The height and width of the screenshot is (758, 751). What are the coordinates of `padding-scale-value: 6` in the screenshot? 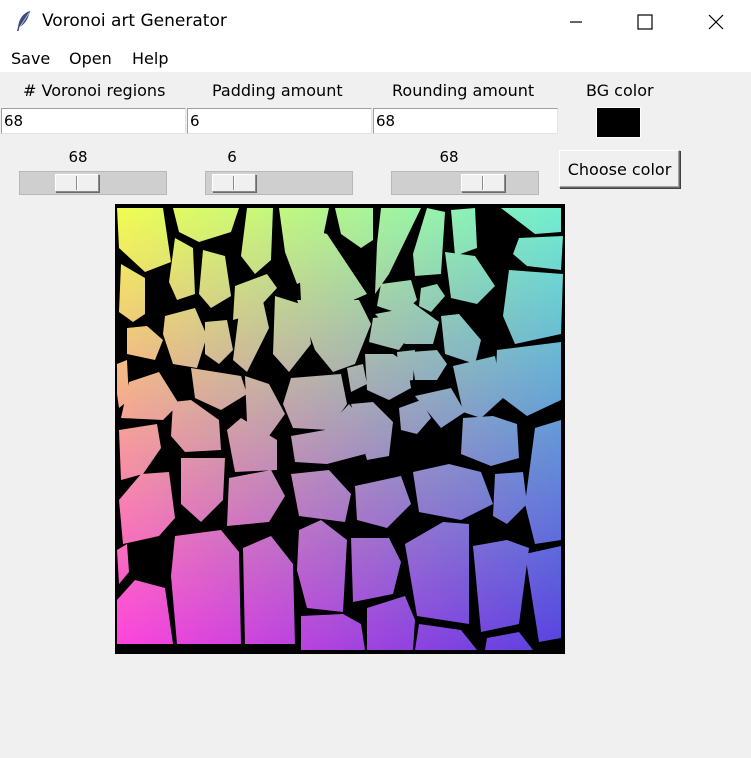 It's located at (232, 157).